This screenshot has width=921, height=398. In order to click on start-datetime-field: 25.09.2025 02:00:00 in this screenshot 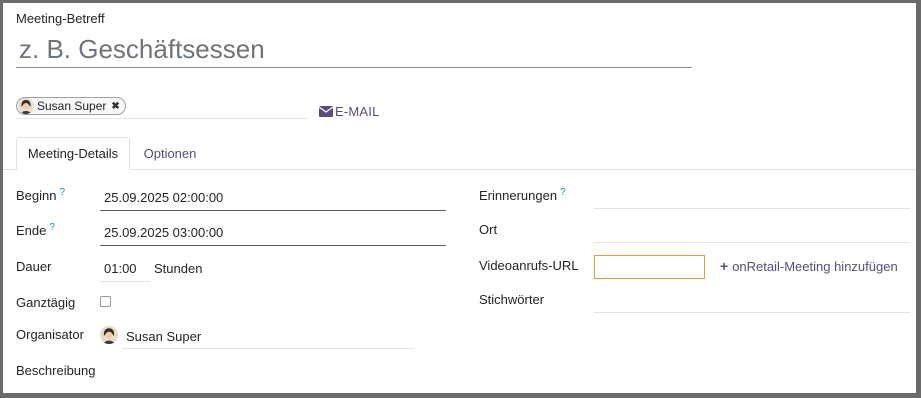, I will do `click(273, 197)`.